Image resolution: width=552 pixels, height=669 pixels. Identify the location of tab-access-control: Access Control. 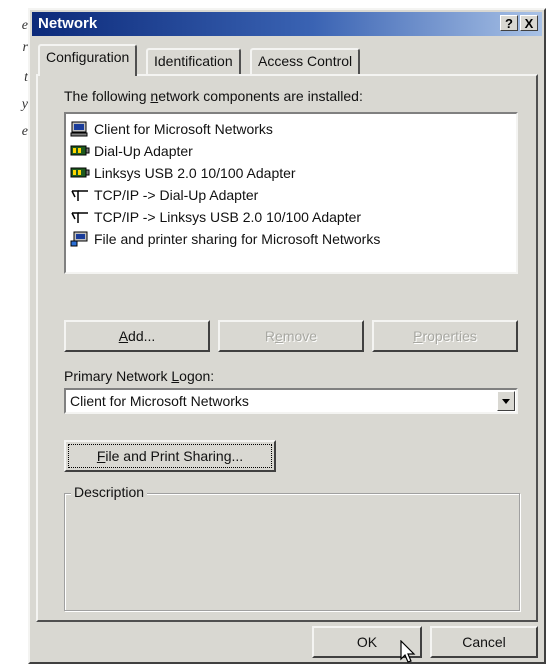
(305, 61).